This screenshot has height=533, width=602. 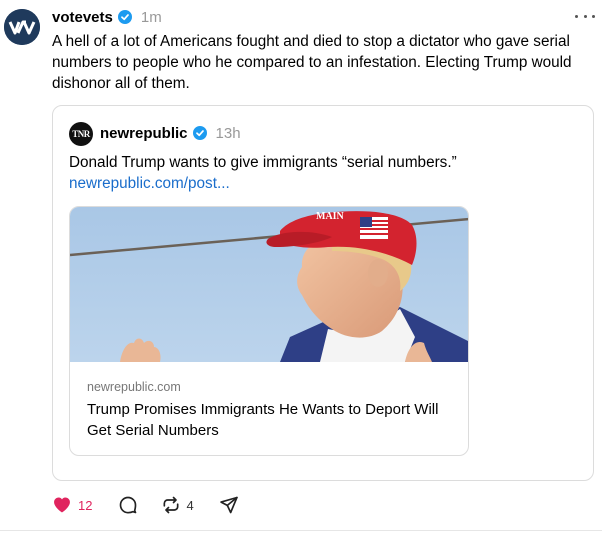 What do you see at coordinates (134, 387) in the screenshot?
I see `link-preview-domain: newrepublic.com` at bounding box center [134, 387].